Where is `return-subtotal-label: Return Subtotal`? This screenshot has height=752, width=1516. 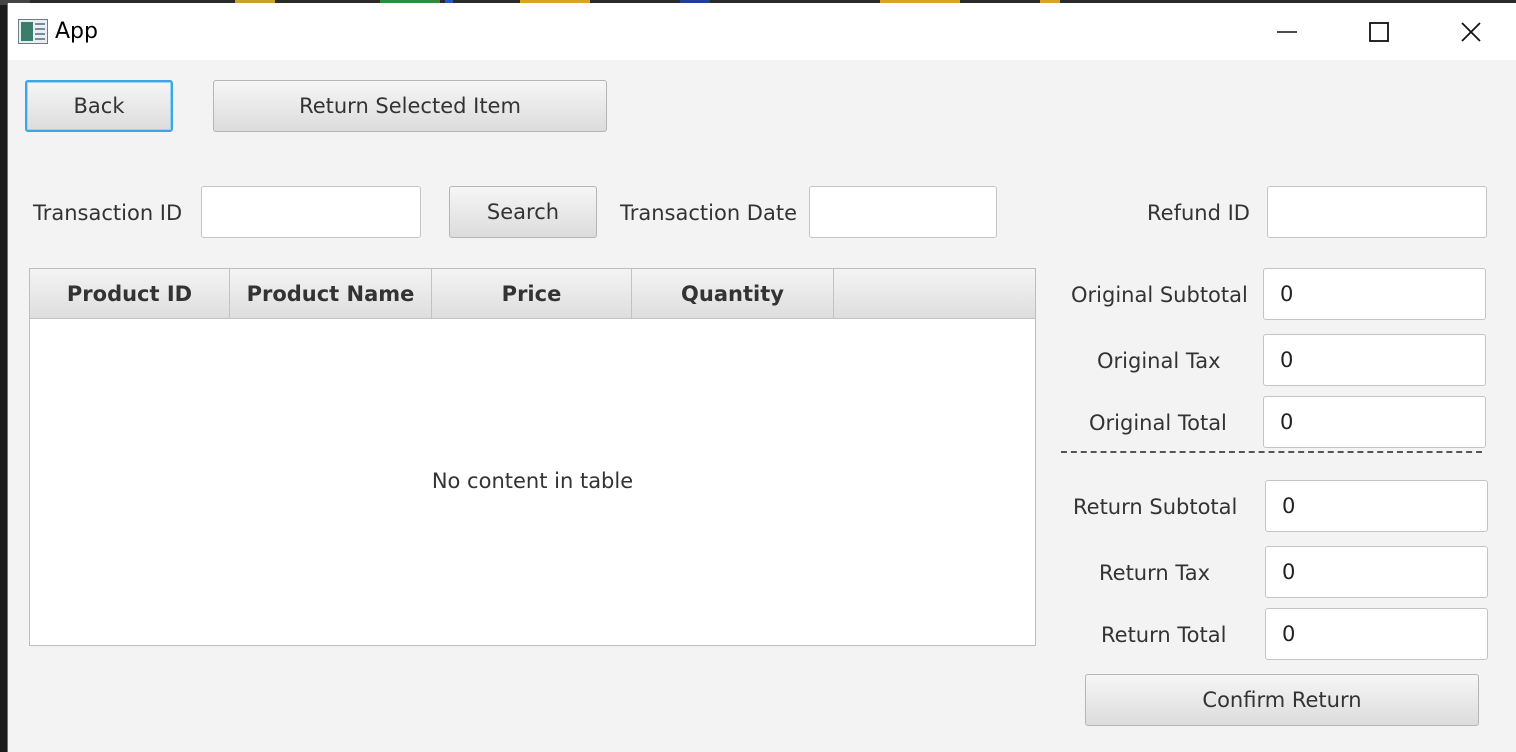 return-subtotal-label: Return Subtotal is located at coordinates (1155, 507).